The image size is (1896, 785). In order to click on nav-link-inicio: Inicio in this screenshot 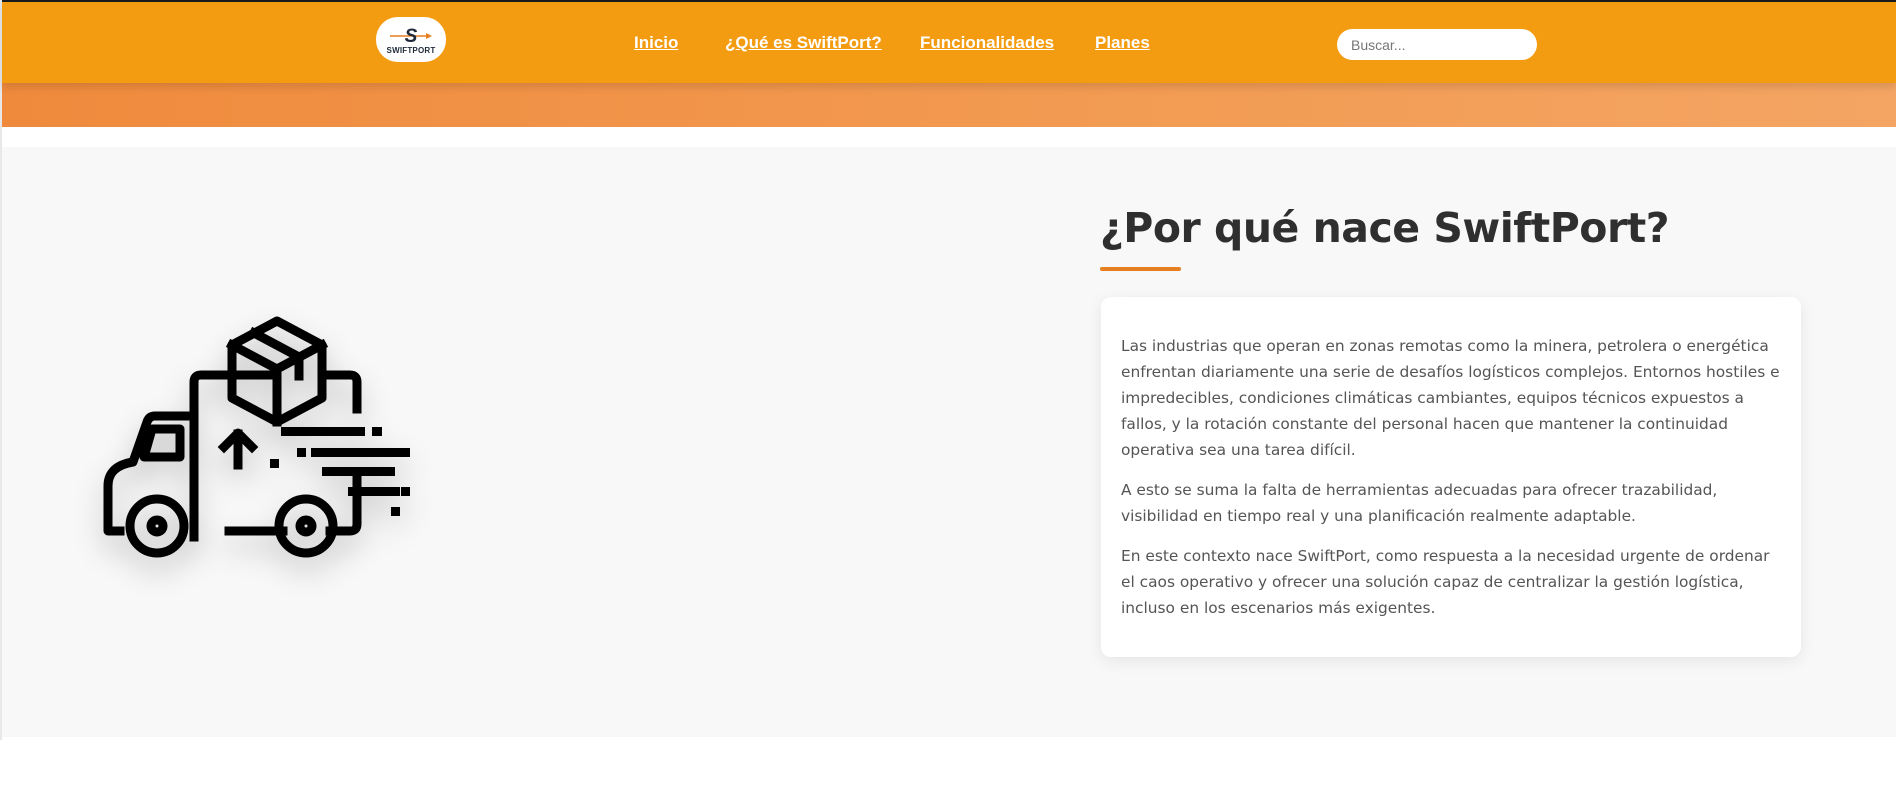, I will do `click(656, 43)`.